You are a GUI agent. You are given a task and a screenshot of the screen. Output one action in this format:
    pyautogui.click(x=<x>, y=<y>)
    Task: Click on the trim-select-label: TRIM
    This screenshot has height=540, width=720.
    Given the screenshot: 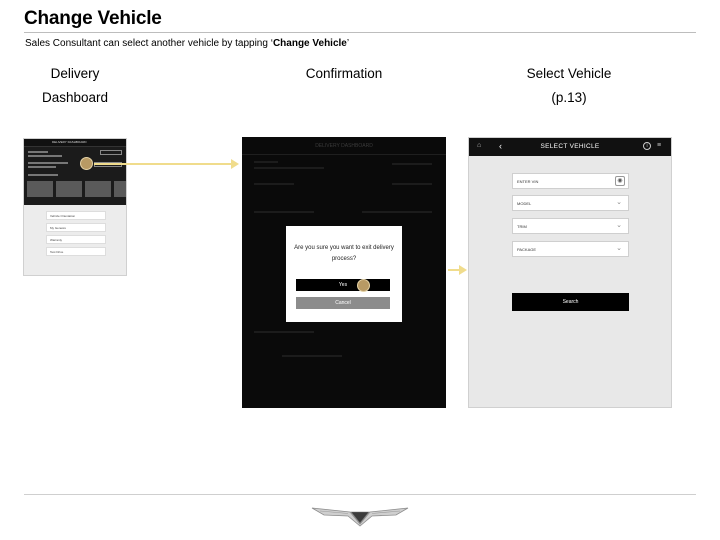 What is the action you would take?
    pyautogui.click(x=522, y=226)
    